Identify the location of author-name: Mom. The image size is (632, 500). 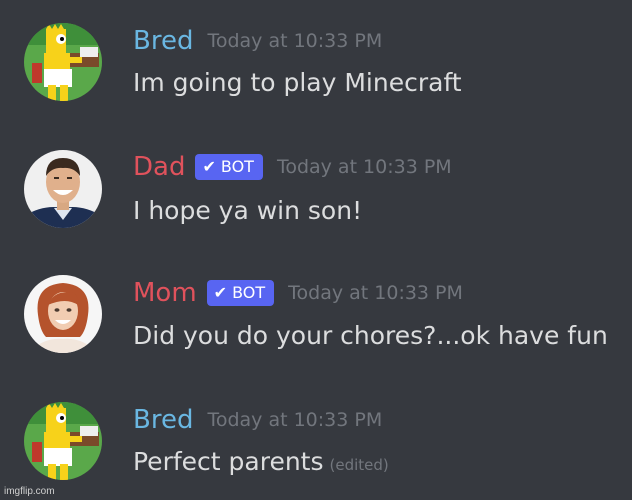
(165, 293).